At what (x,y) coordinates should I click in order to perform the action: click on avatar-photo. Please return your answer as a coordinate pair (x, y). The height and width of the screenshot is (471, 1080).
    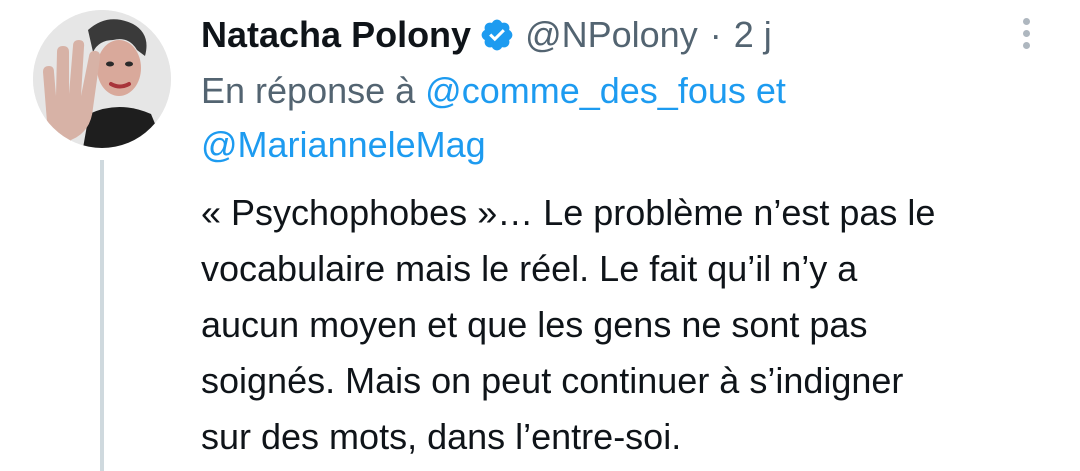
    Looking at the image, I should click on (102, 79).